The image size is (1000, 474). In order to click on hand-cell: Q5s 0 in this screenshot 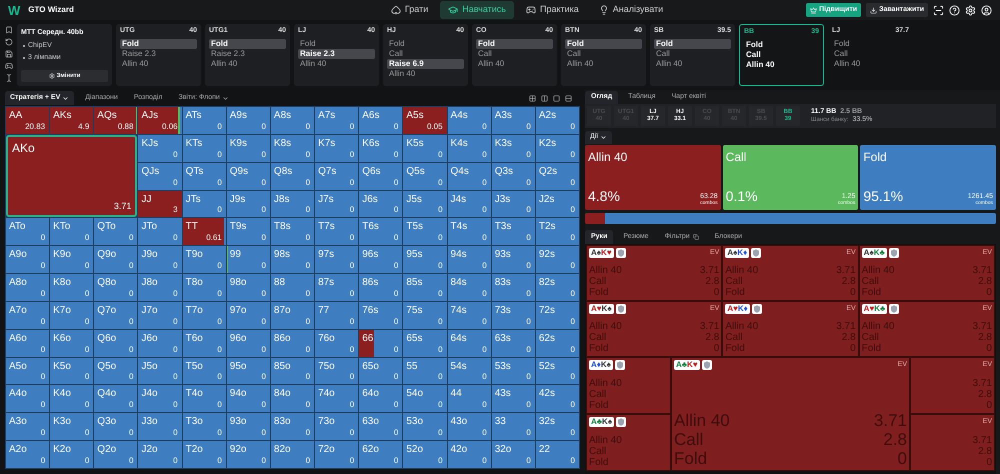, I will do `click(425, 176)`.